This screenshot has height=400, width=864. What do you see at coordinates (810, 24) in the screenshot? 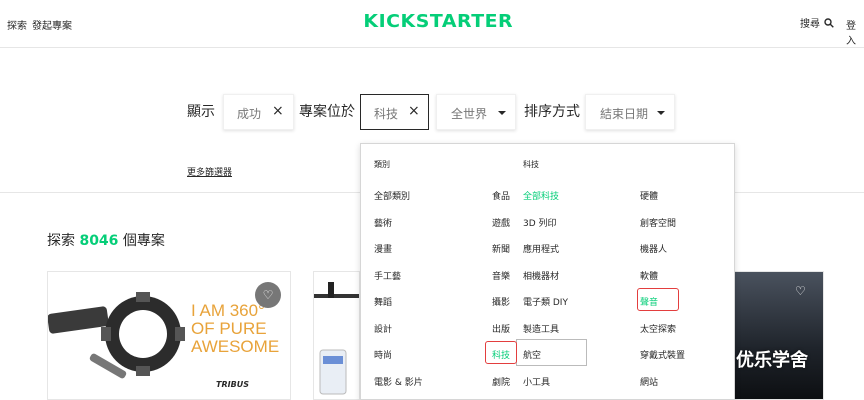
I see `search-label: 搜尋` at bounding box center [810, 24].